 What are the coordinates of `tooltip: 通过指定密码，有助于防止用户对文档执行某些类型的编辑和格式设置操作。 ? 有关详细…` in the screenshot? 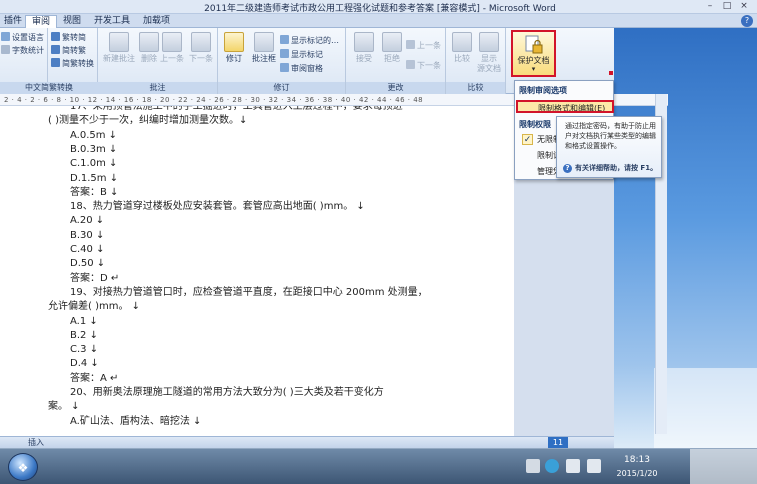 It's located at (609, 147).